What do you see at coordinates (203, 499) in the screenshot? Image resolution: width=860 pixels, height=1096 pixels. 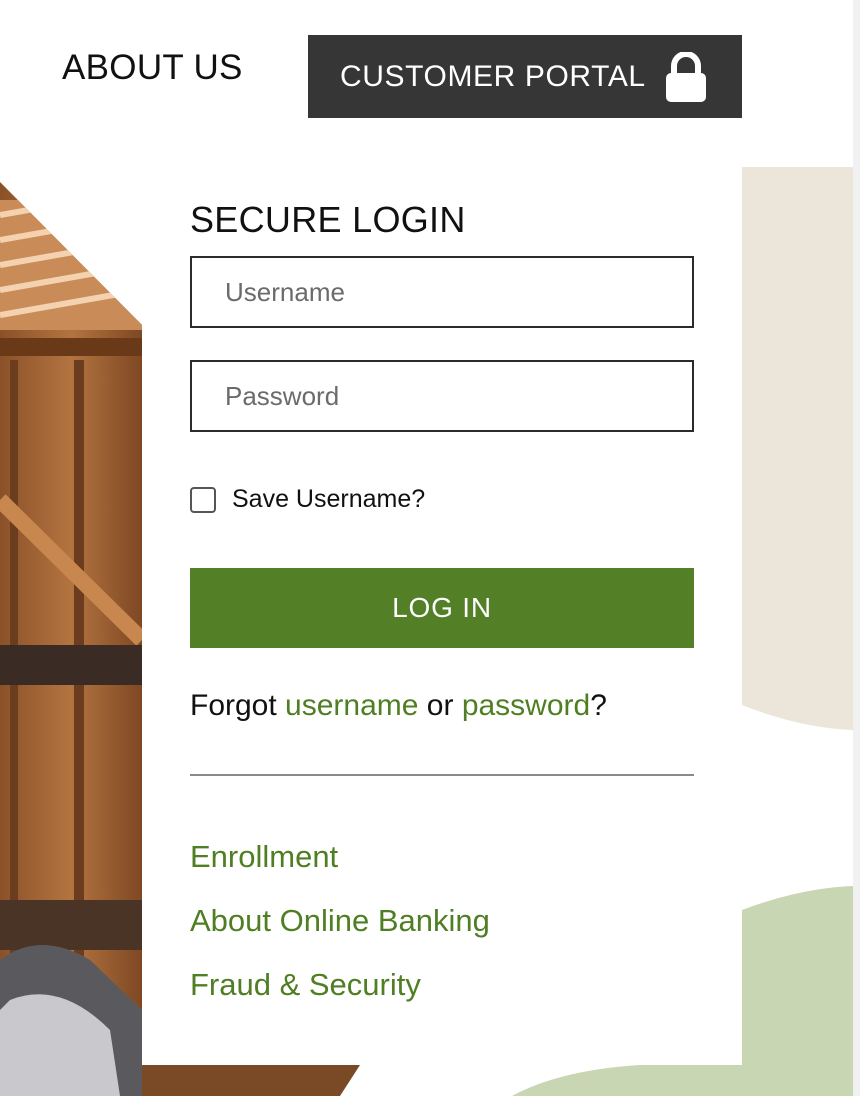 I see `save-username-checkbox` at bounding box center [203, 499].